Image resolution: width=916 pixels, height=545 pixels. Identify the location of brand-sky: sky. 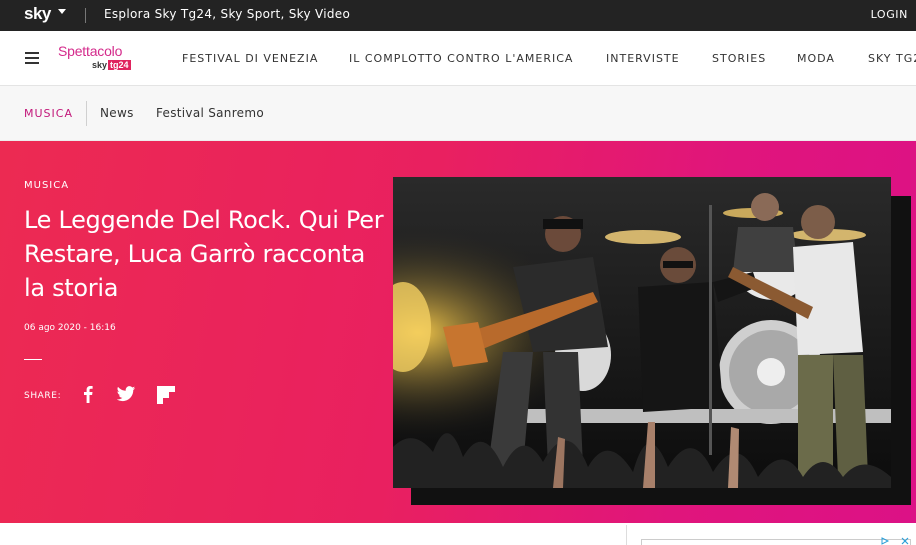
(100, 65).